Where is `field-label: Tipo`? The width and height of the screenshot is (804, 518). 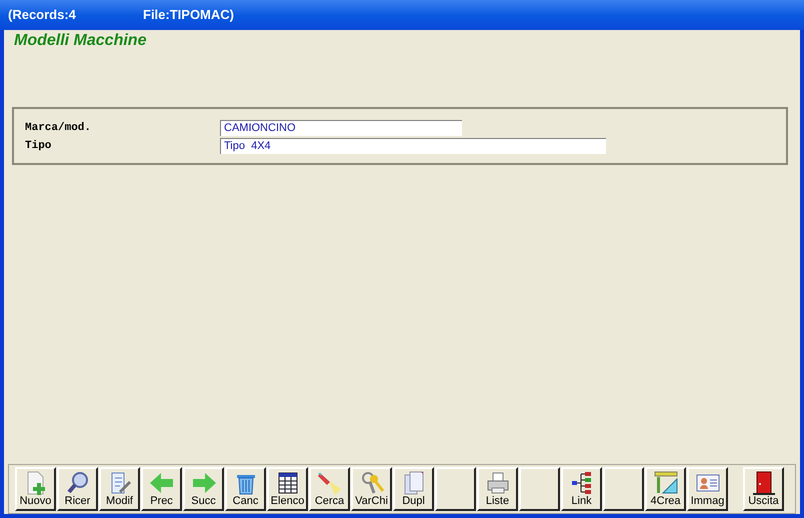 field-label: Tipo is located at coordinates (38, 146).